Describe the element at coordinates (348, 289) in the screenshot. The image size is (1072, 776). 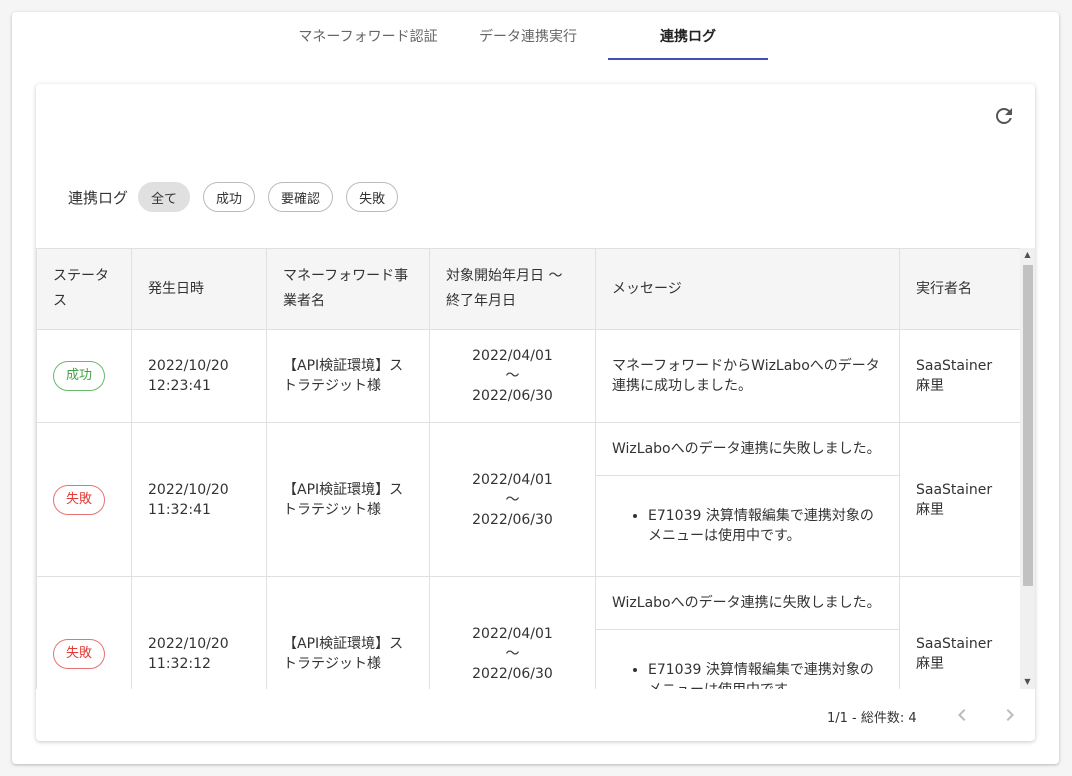
I see `col-header-company: マネーフォワード事業者名` at that location.